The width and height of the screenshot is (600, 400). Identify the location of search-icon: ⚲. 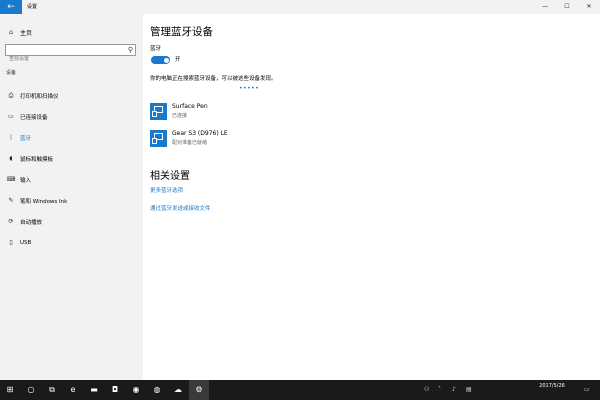
(130, 50).